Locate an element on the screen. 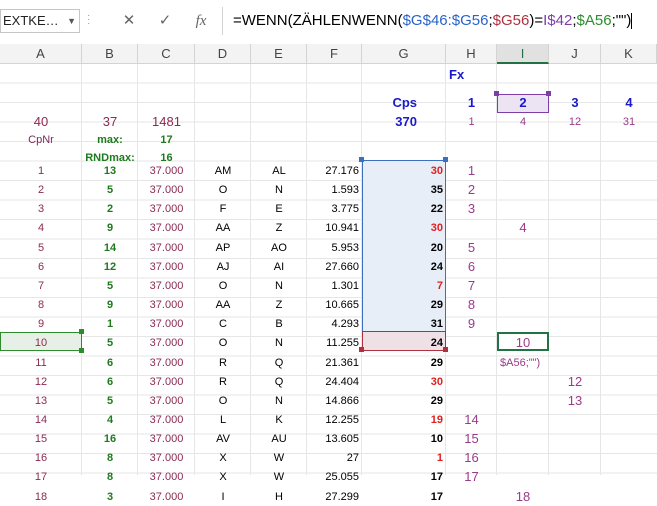 The width and height of the screenshot is (657, 506). table-cell-cpnr: 8 is located at coordinates (41, 305).